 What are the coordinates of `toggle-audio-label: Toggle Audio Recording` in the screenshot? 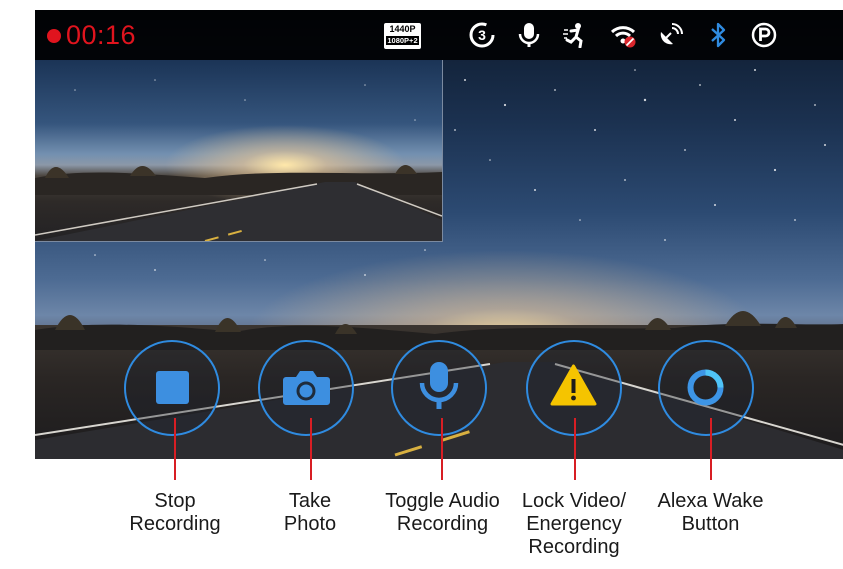 It's located at (442, 513).